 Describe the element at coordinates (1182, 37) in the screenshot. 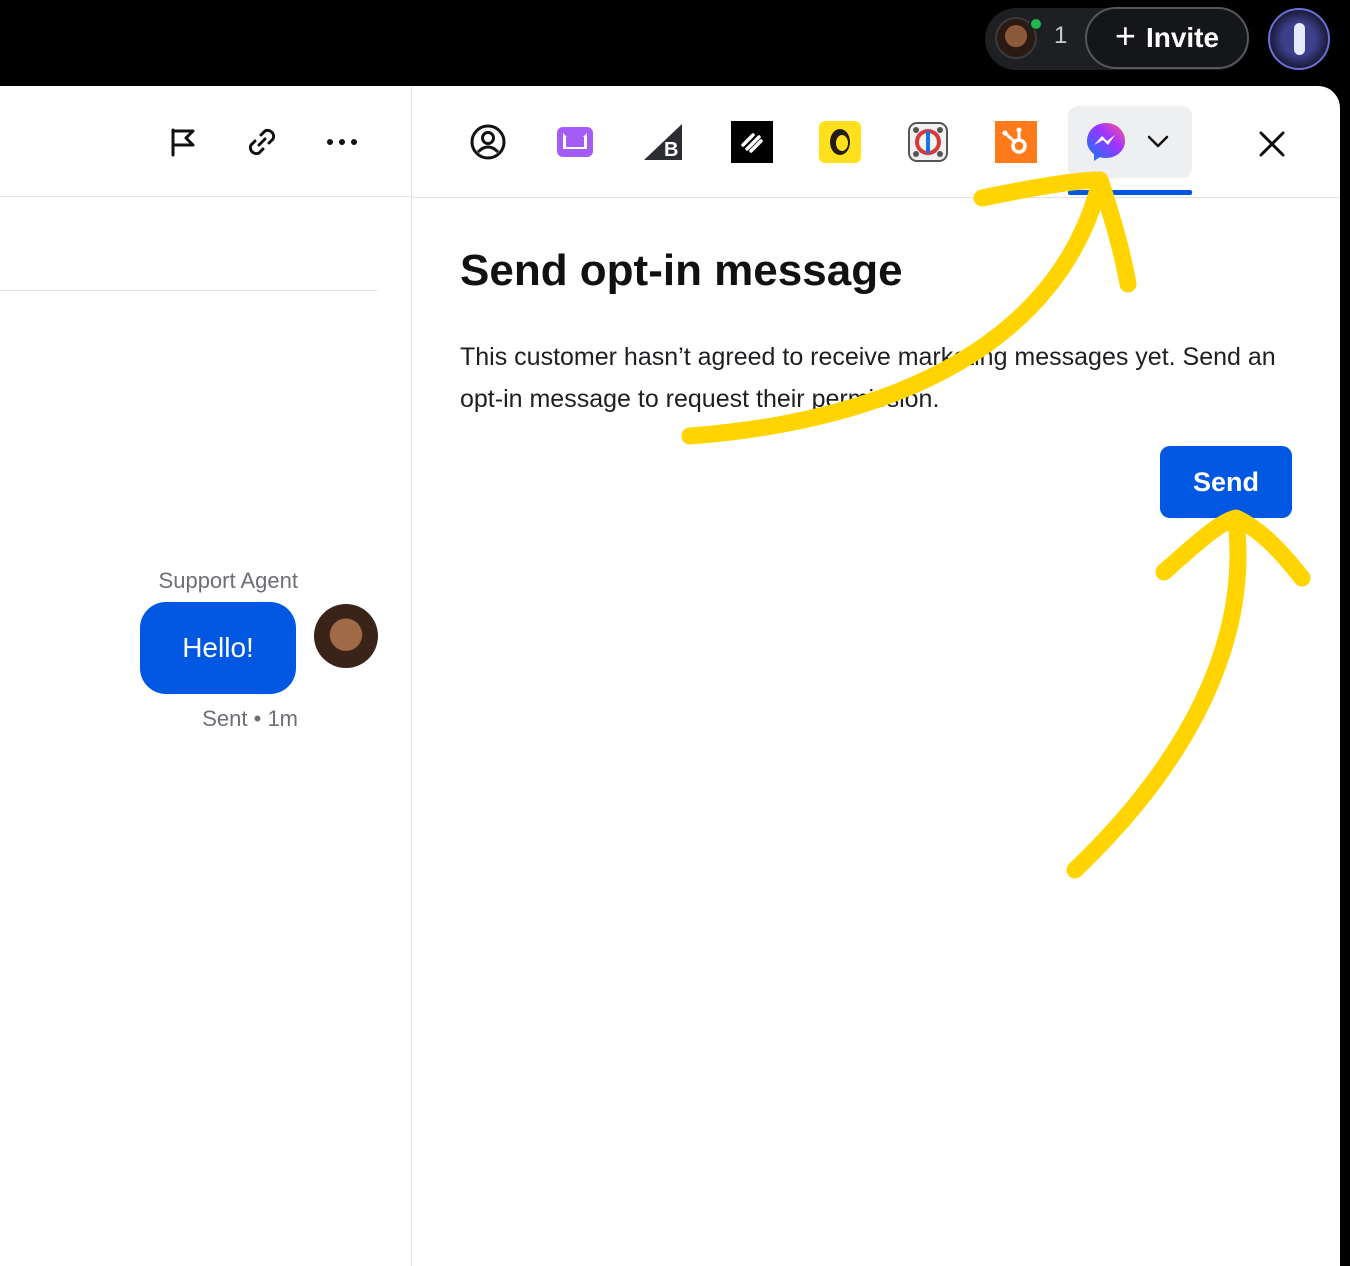

I see `invite-label: Invite` at that location.